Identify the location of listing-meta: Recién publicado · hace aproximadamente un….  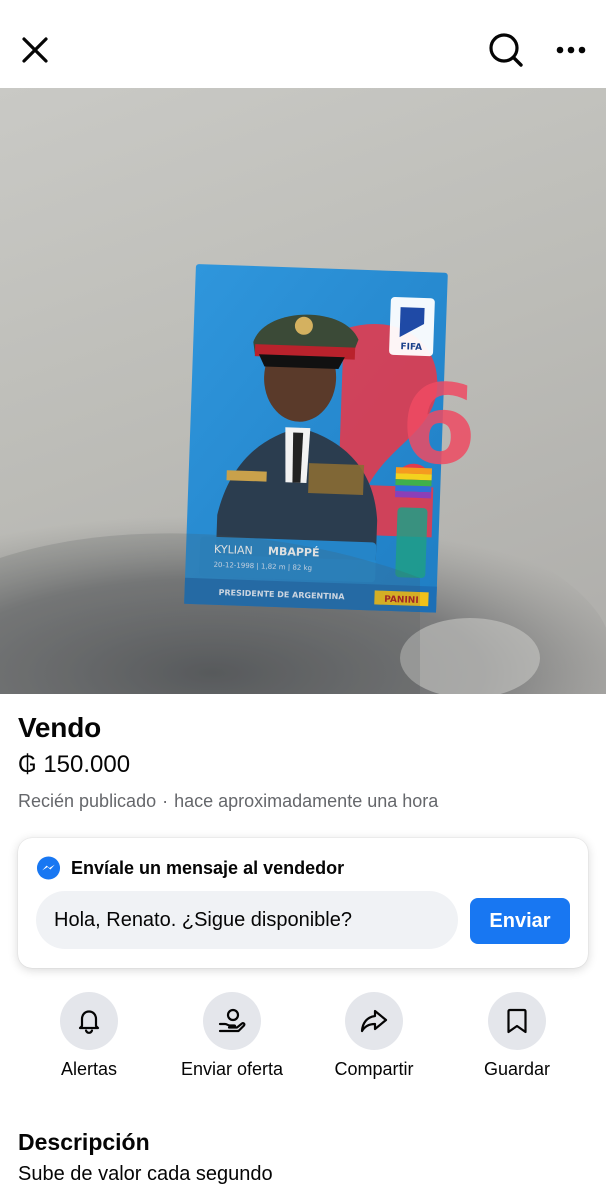
(228, 801).